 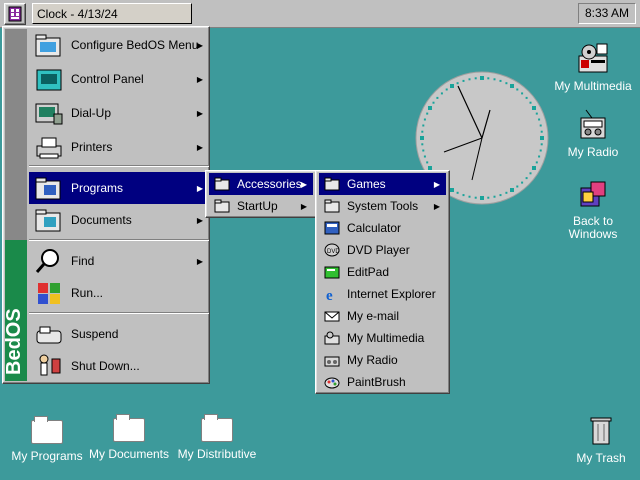 What do you see at coordinates (593, 152) in the screenshot?
I see `desktop-icon-label: My Radio` at bounding box center [593, 152].